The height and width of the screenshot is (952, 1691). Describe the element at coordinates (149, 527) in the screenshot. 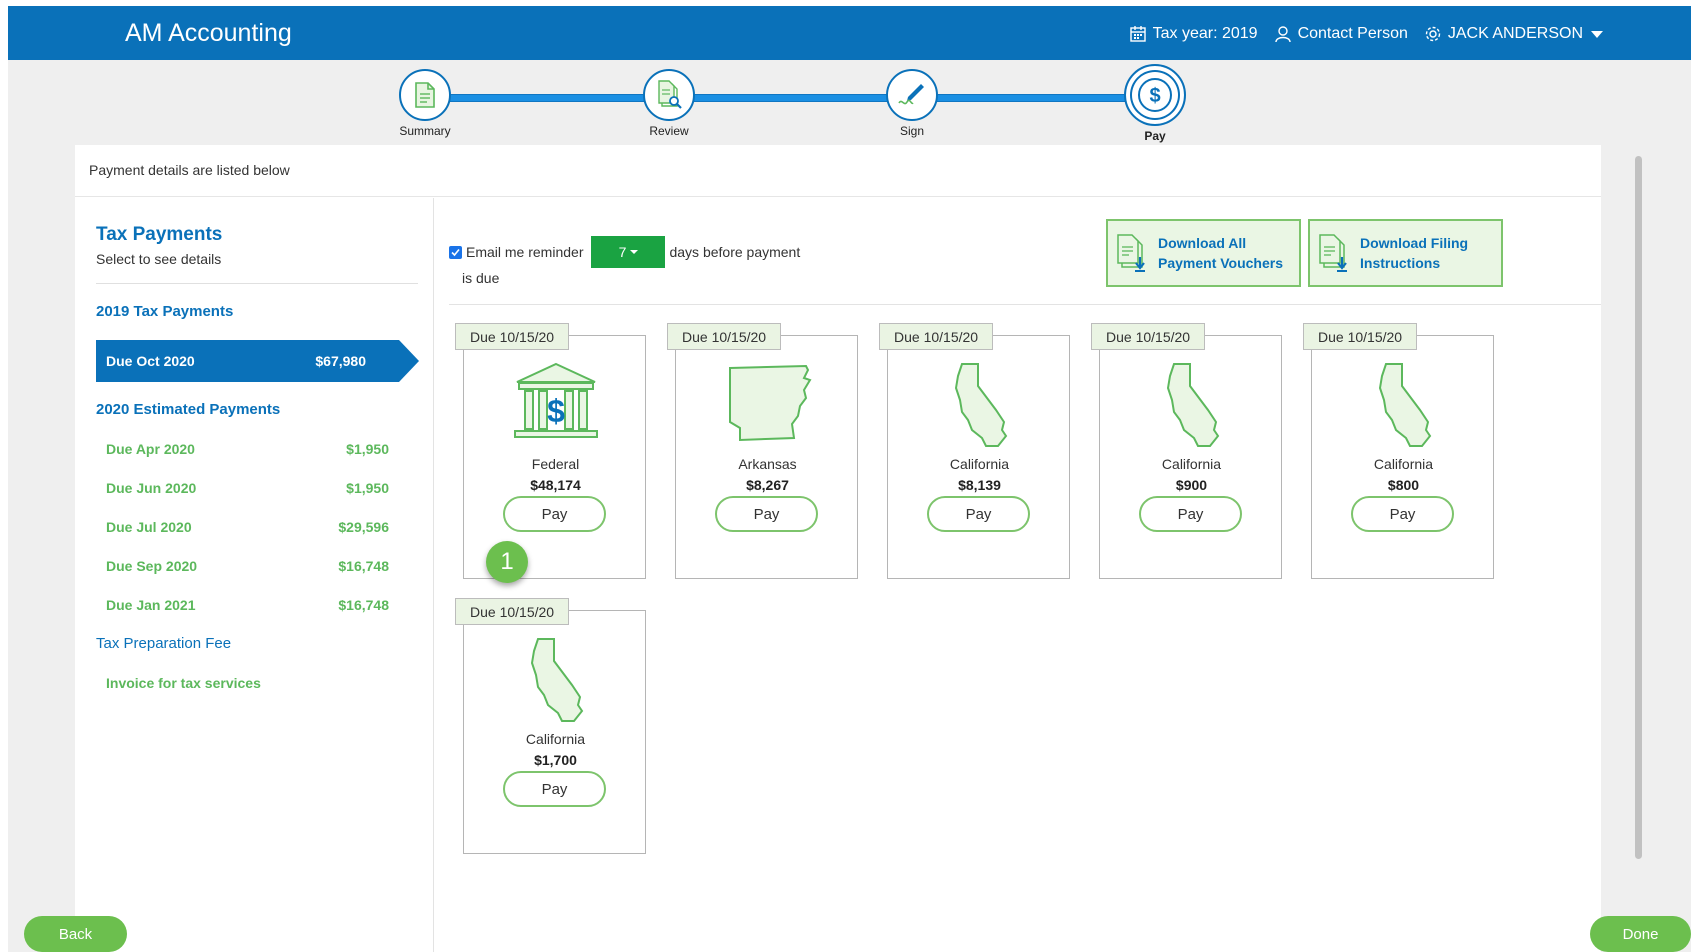

I see `sidebar-item-label: Due Jul 2020` at that location.